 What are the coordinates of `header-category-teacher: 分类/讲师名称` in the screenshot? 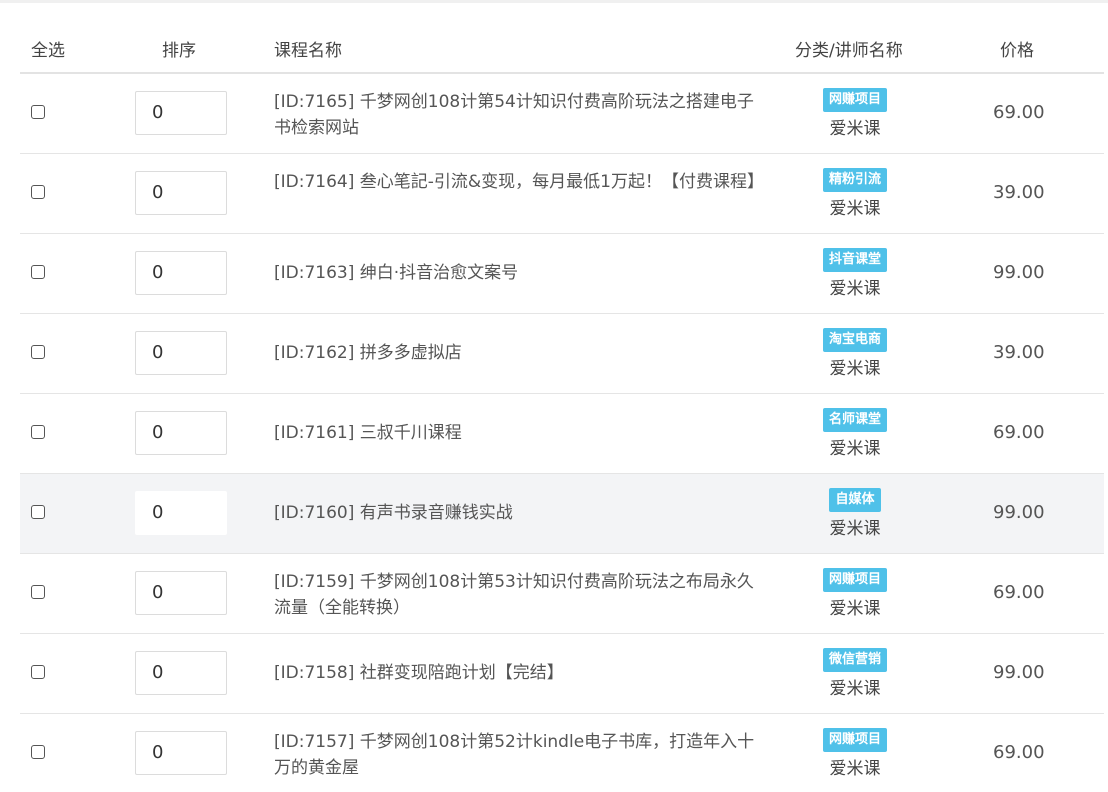 It's located at (849, 51).